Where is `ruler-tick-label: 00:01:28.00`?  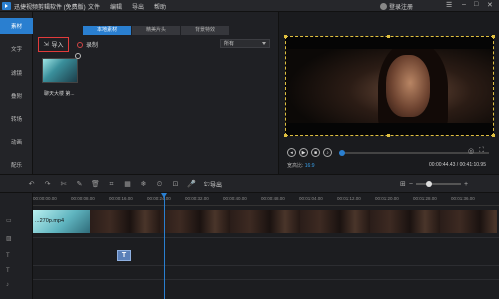
ruler-tick-label: 00:01:28.00 is located at coordinates (425, 198).